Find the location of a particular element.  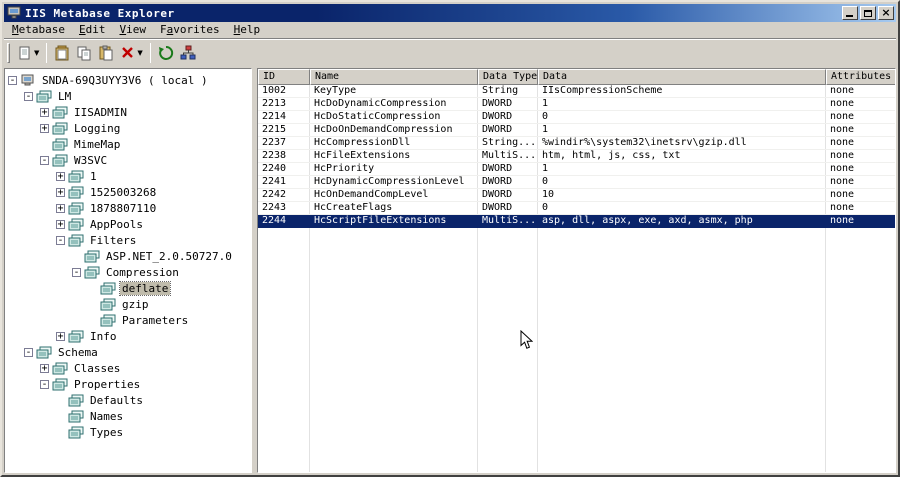

column-header-data: Data is located at coordinates (682, 77).